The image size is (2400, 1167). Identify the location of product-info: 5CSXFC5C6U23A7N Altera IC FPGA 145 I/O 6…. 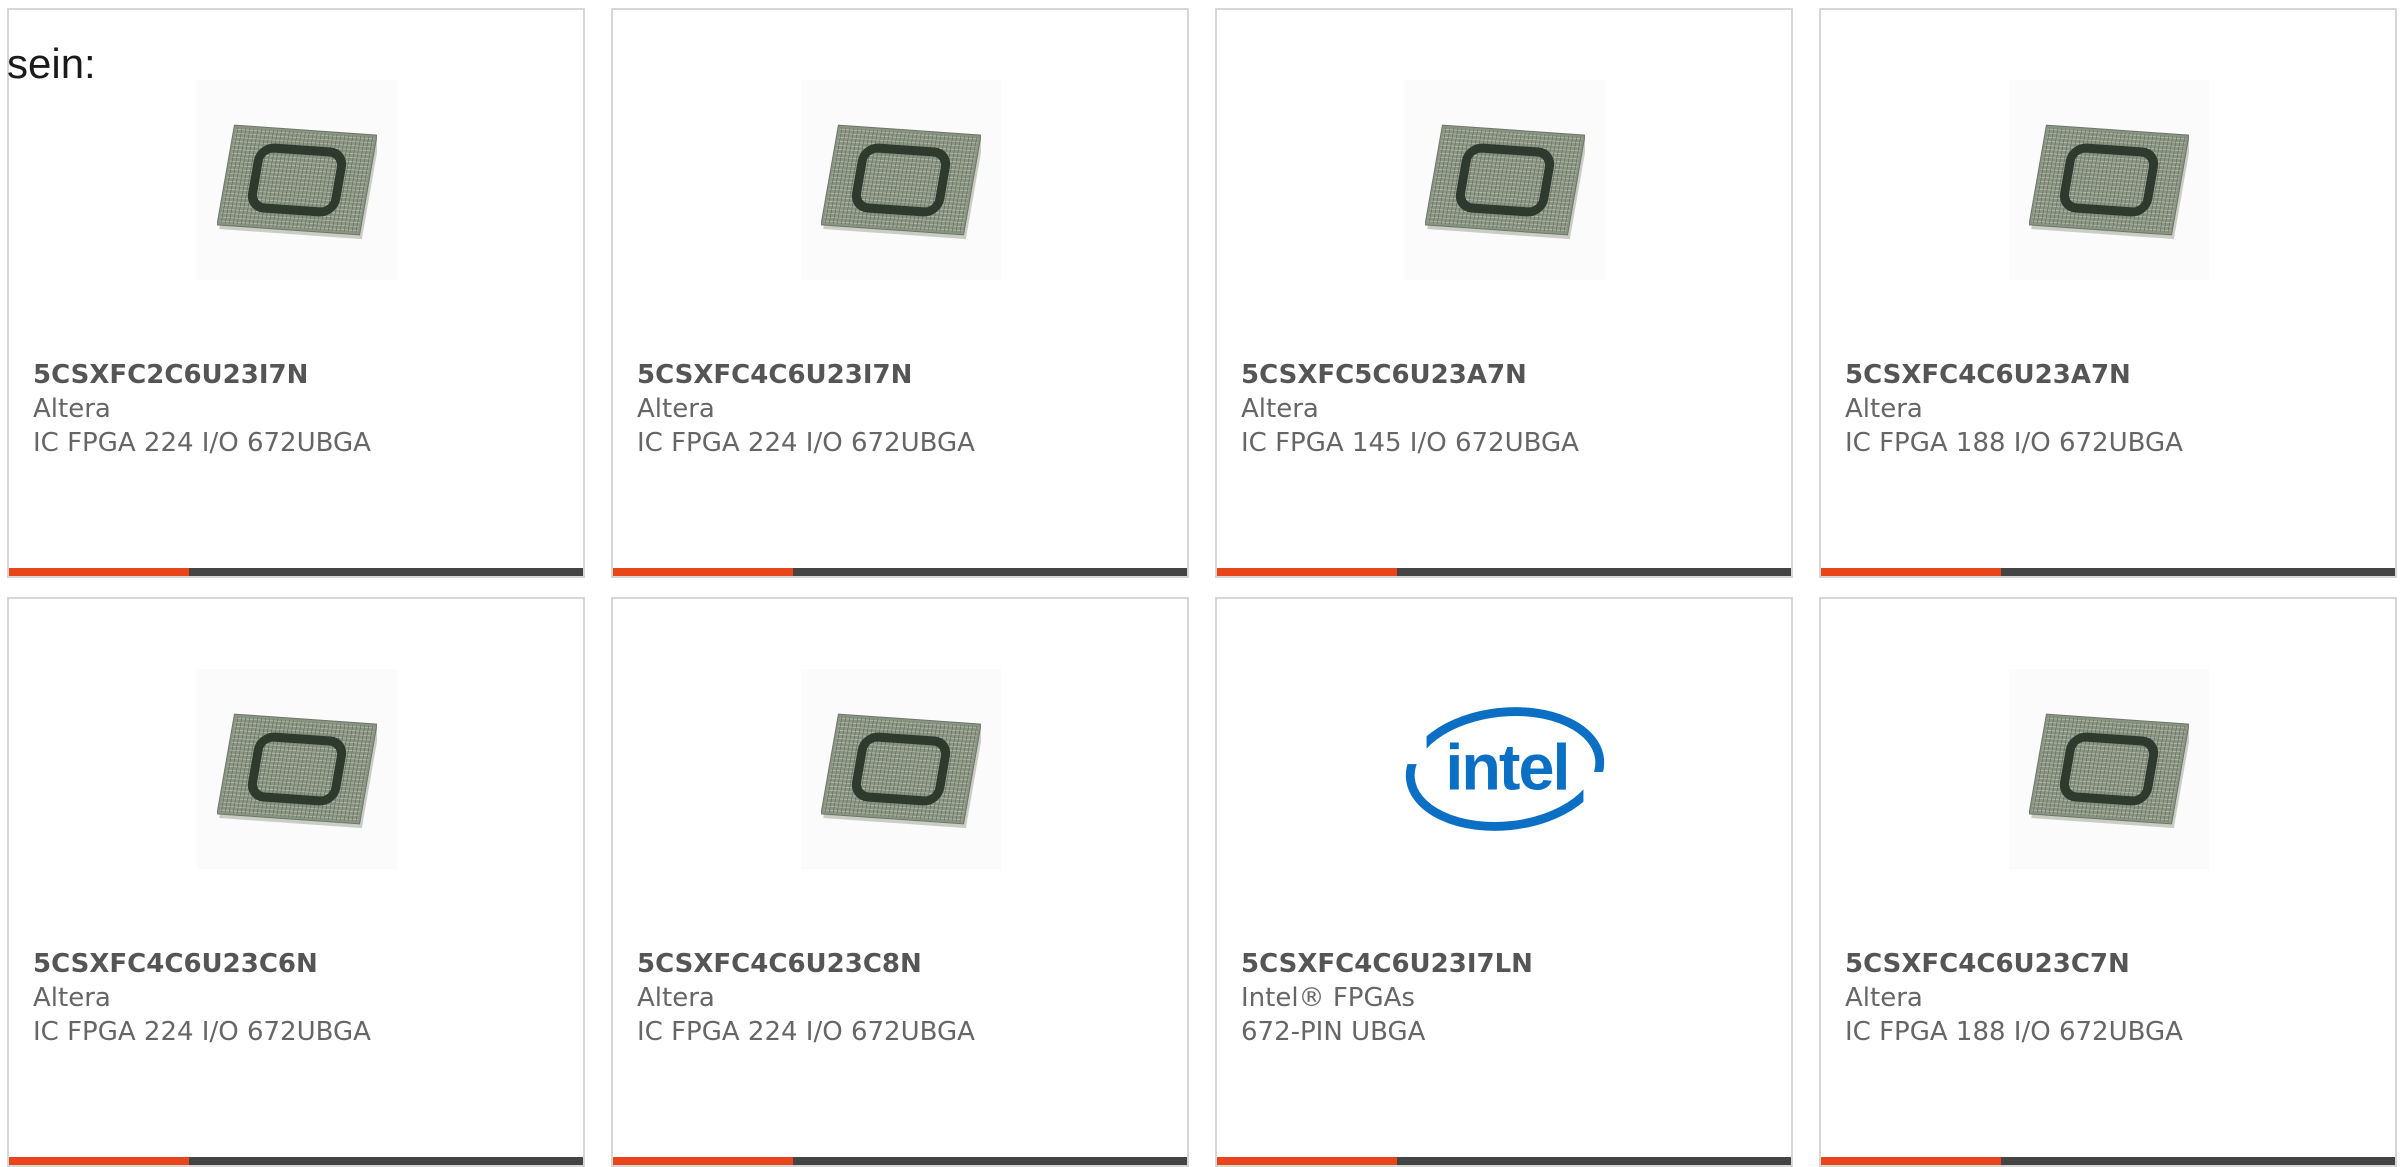
(1508, 409).